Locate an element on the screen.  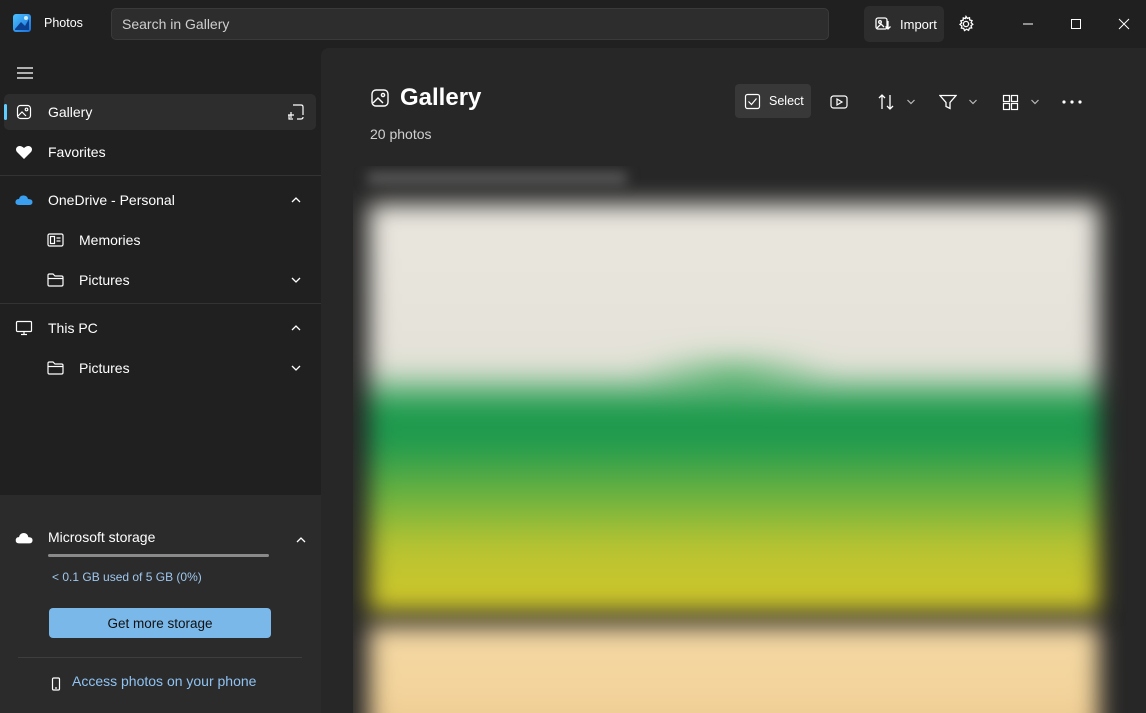
phone-icon is located at coordinates (56, 684).